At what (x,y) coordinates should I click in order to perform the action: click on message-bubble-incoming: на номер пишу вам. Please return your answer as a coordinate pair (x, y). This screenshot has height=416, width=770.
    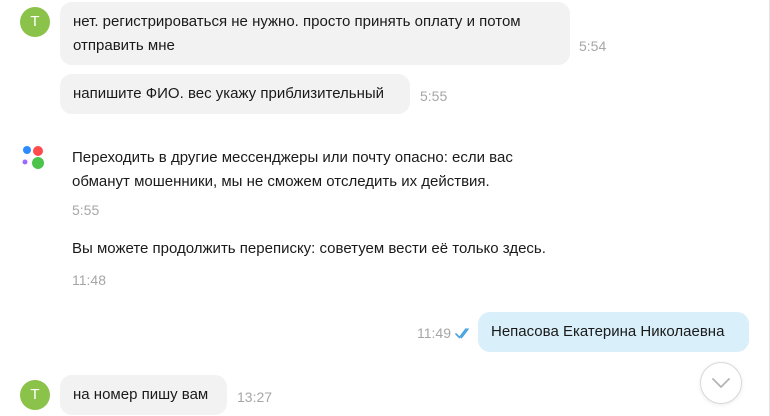
    Looking at the image, I should click on (143, 395).